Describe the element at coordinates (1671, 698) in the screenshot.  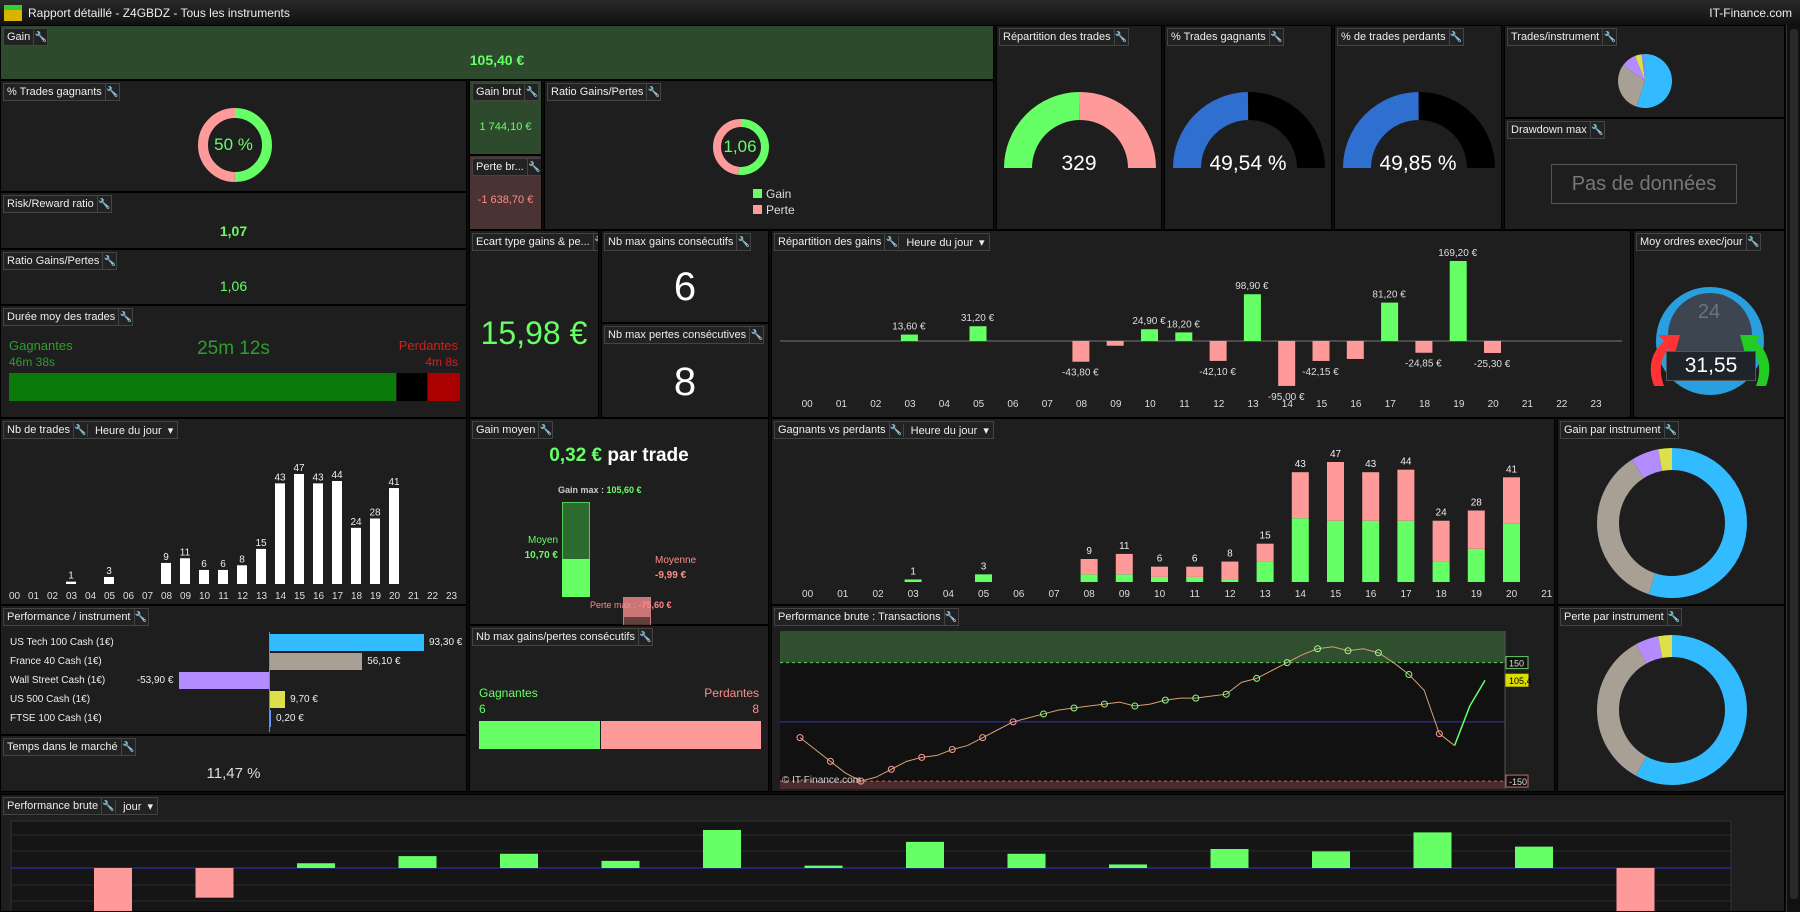
I see `perte-par-instr-panel: Perte par instrument 🔧` at that location.